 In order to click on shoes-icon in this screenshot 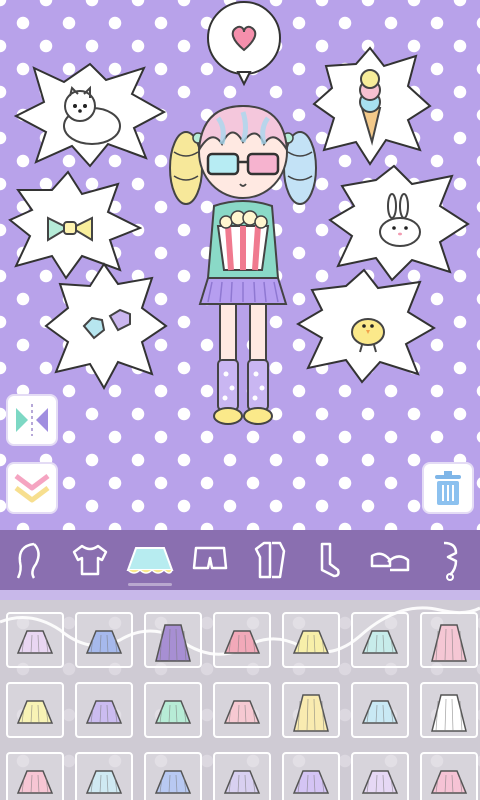, I will do `click(390, 562)`.